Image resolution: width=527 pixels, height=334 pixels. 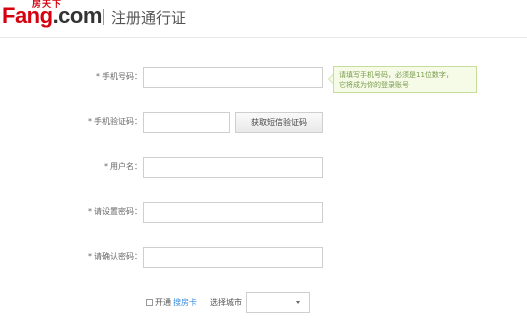 I want to click on open-card-checkbox, so click(x=149, y=302).